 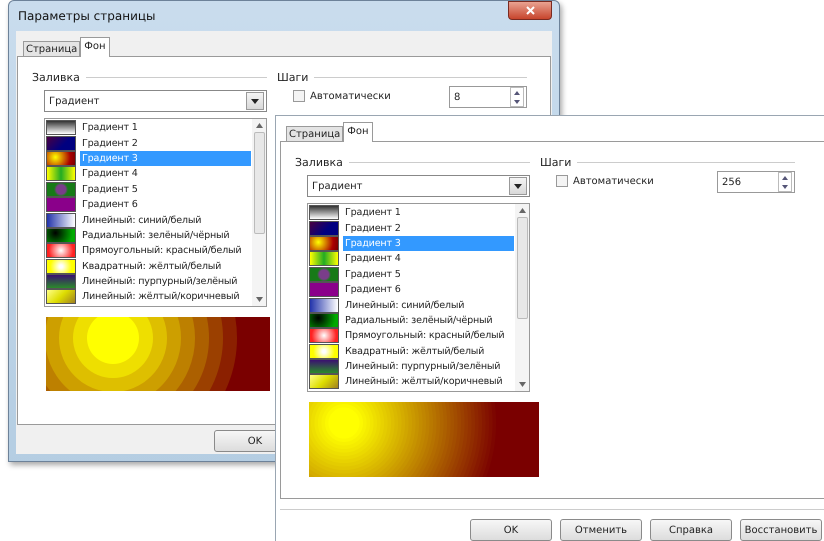 I want to click on close-icon, so click(x=530, y=10).